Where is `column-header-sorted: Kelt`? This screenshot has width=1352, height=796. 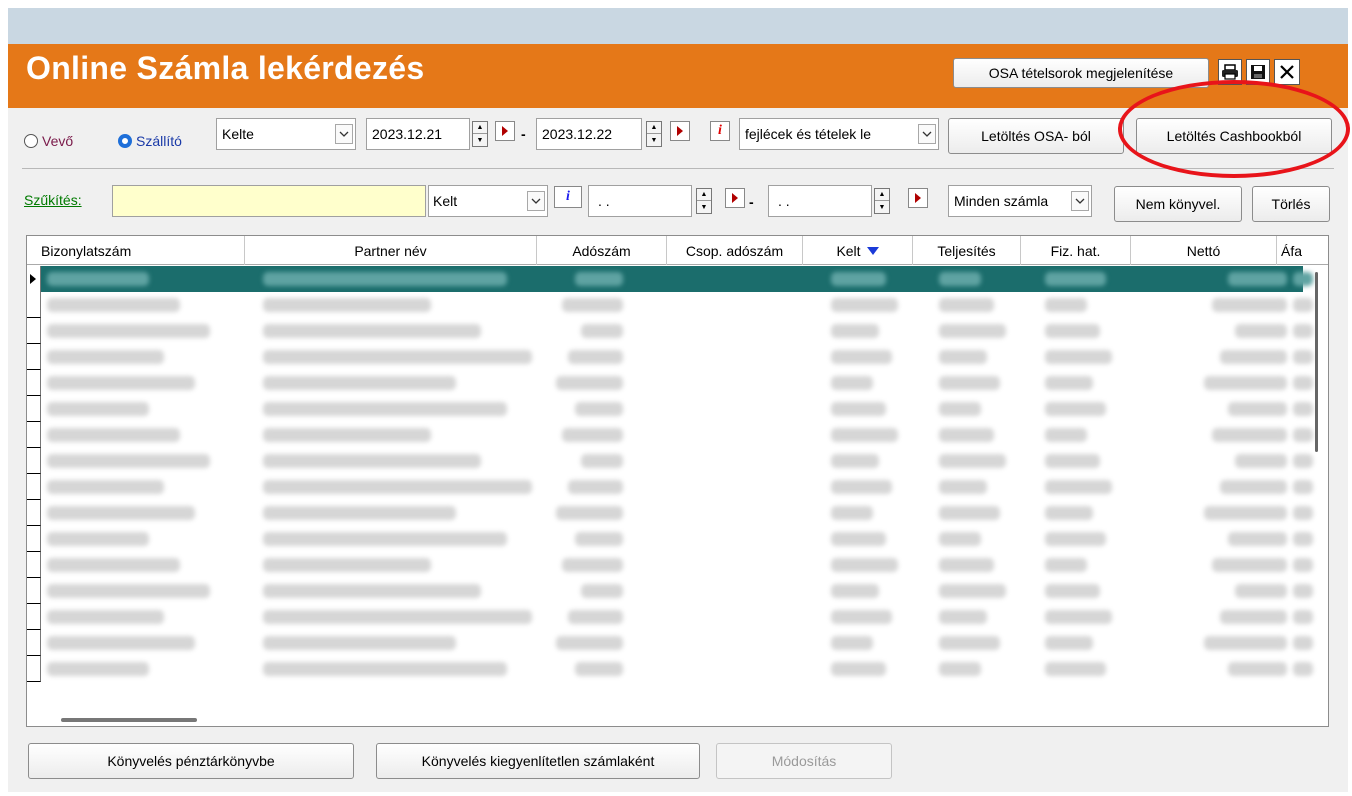
column-header-sorted: Kelt is located at coordinates (858, 250).